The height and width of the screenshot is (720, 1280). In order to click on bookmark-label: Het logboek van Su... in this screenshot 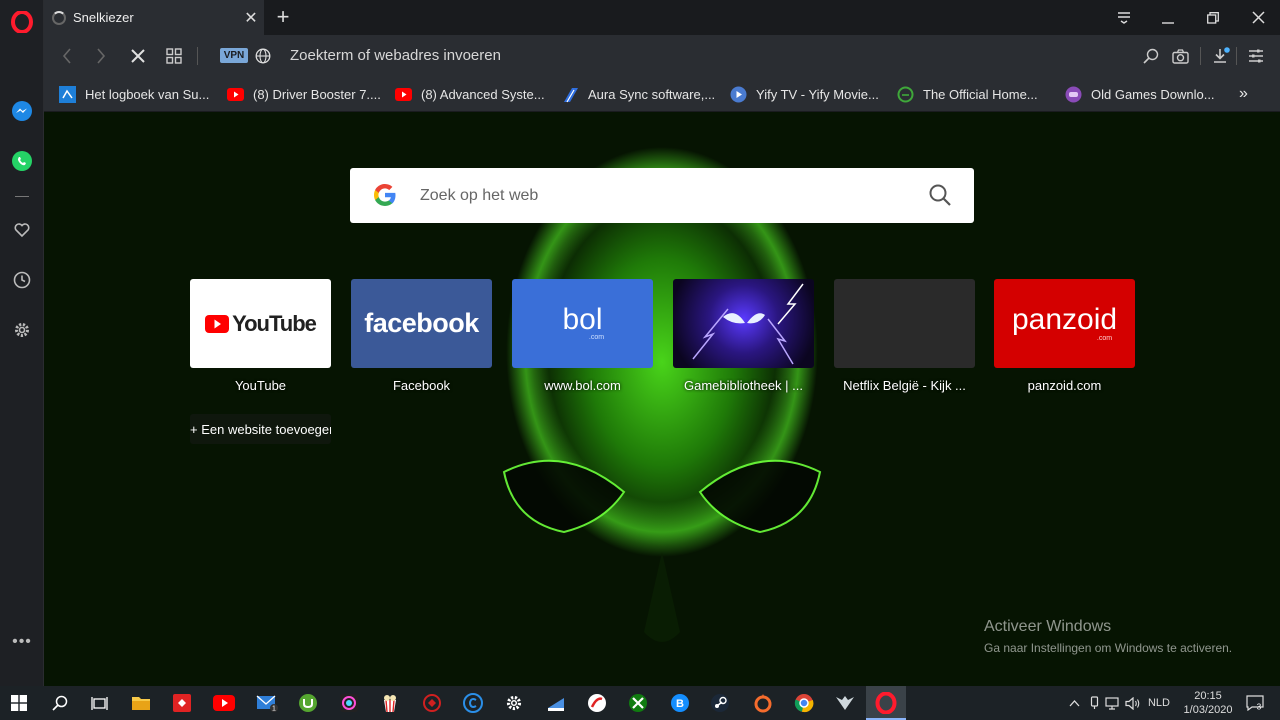, I will do `click(147, 94)`.